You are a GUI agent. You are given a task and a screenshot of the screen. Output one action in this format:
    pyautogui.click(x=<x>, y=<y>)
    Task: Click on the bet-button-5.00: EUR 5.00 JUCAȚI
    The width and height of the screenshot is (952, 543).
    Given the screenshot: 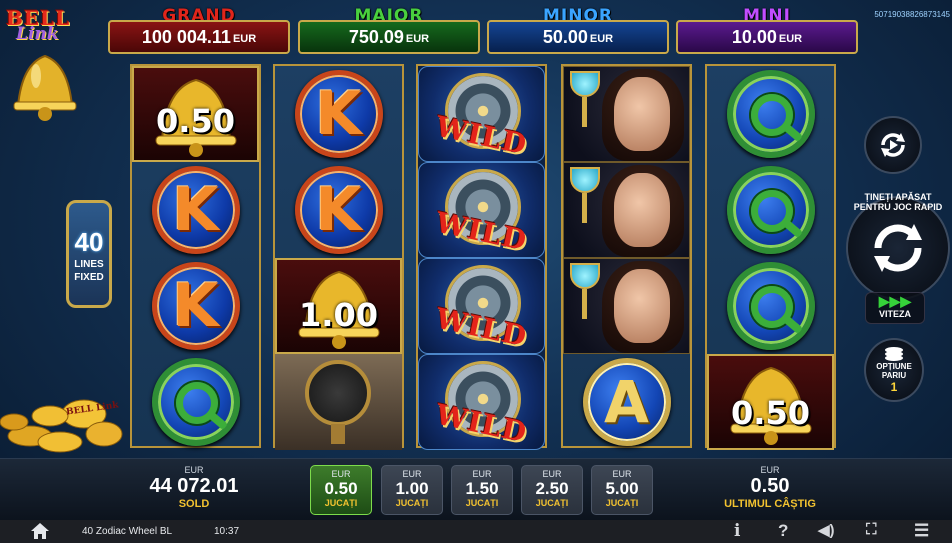 What is the action you would take?
    pyautogui.click(x=622, y=490)
    